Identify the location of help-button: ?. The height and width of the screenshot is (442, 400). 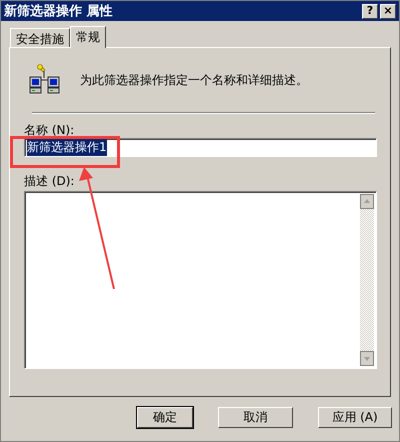
(370, 11).